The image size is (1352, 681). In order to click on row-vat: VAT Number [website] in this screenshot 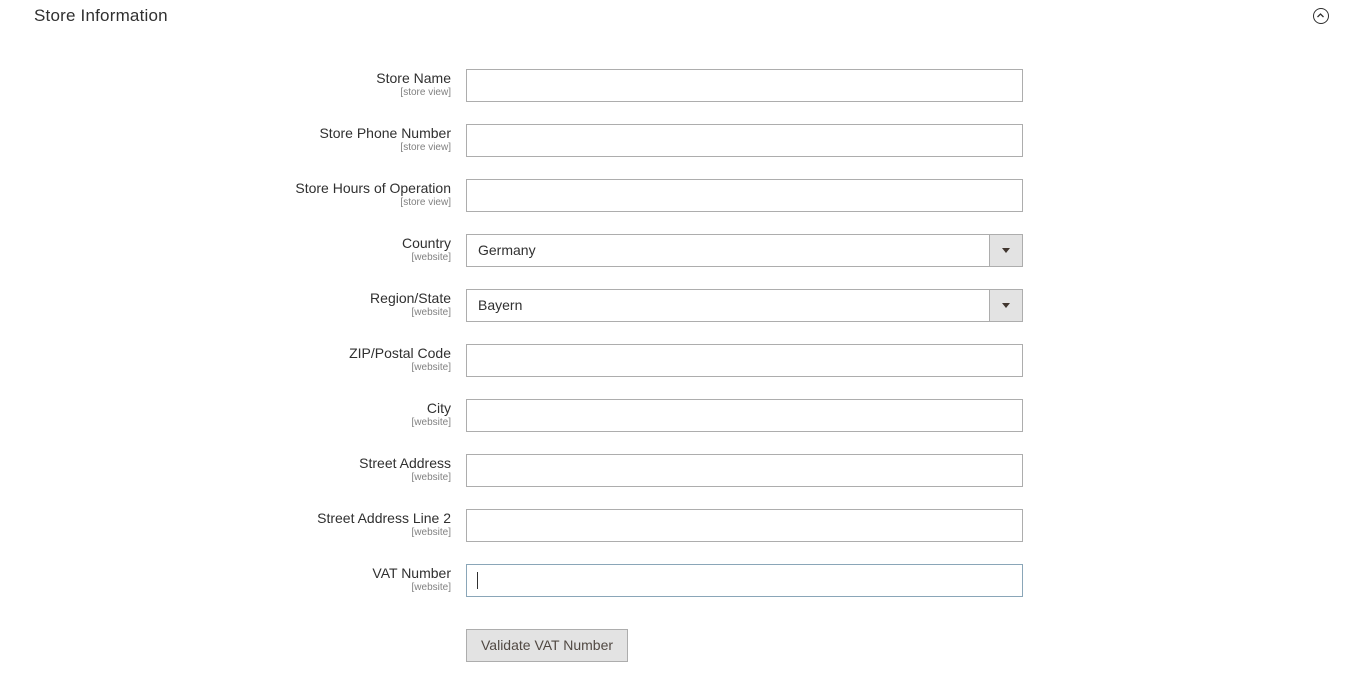, I will do `click(676, 580)`.